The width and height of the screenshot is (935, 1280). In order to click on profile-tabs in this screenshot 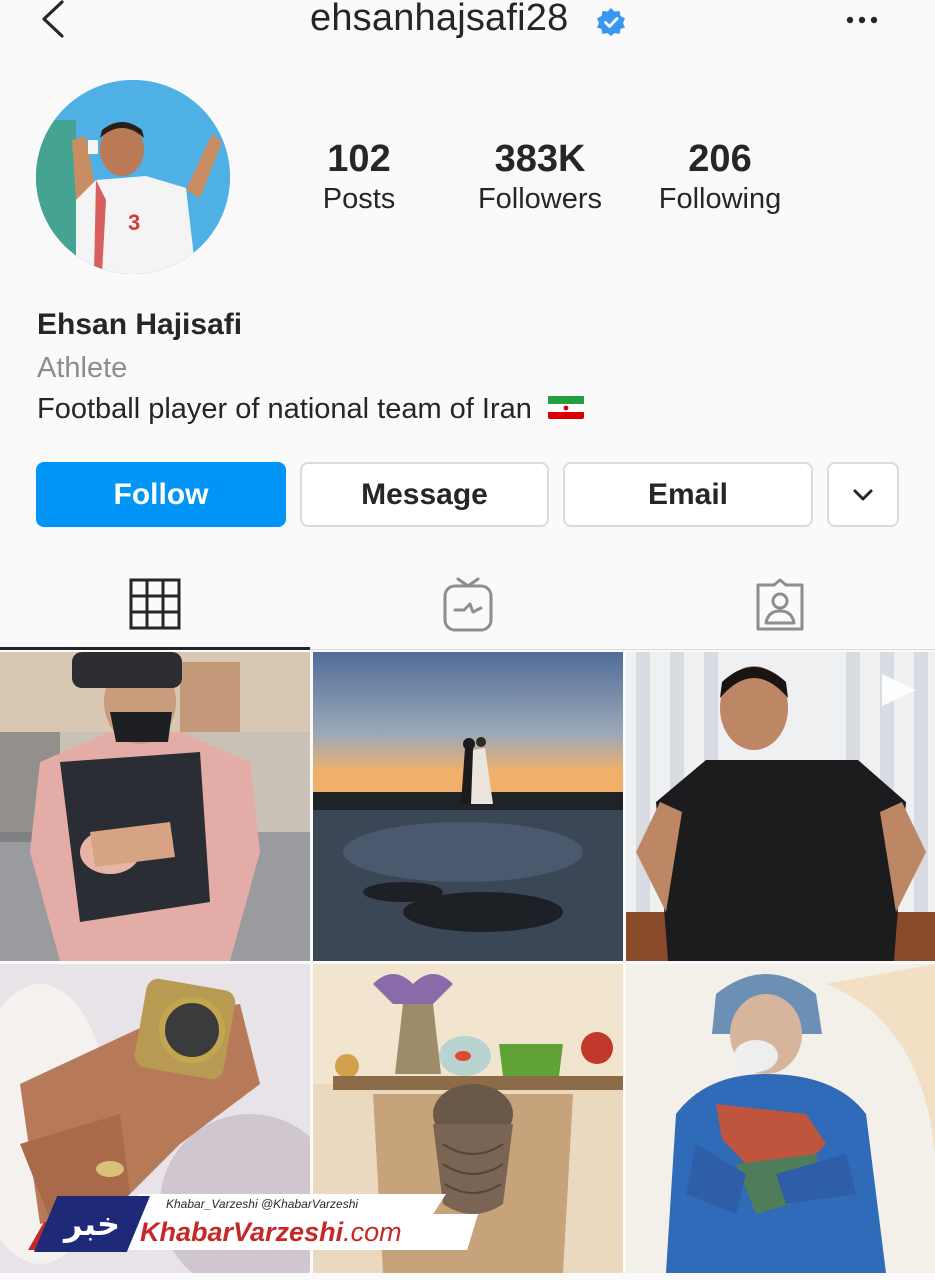, I will do `click(467, 605)`.